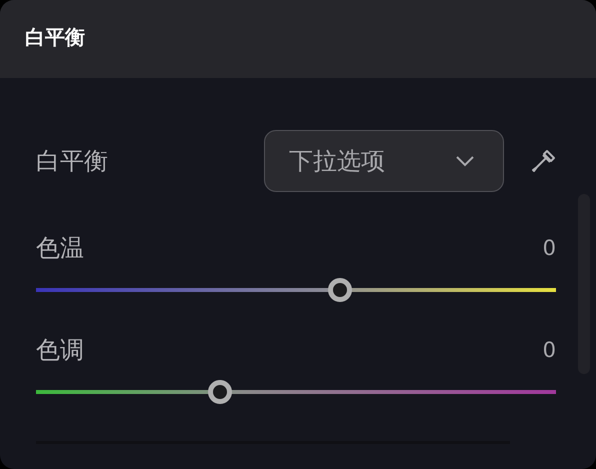  I want to click on setting-label: 白平衡, so click(72, 161).